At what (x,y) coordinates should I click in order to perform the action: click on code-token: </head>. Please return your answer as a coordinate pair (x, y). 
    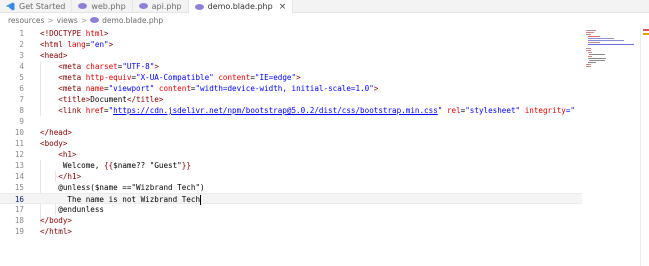
    Looking at the image, I should click on (56, 132).